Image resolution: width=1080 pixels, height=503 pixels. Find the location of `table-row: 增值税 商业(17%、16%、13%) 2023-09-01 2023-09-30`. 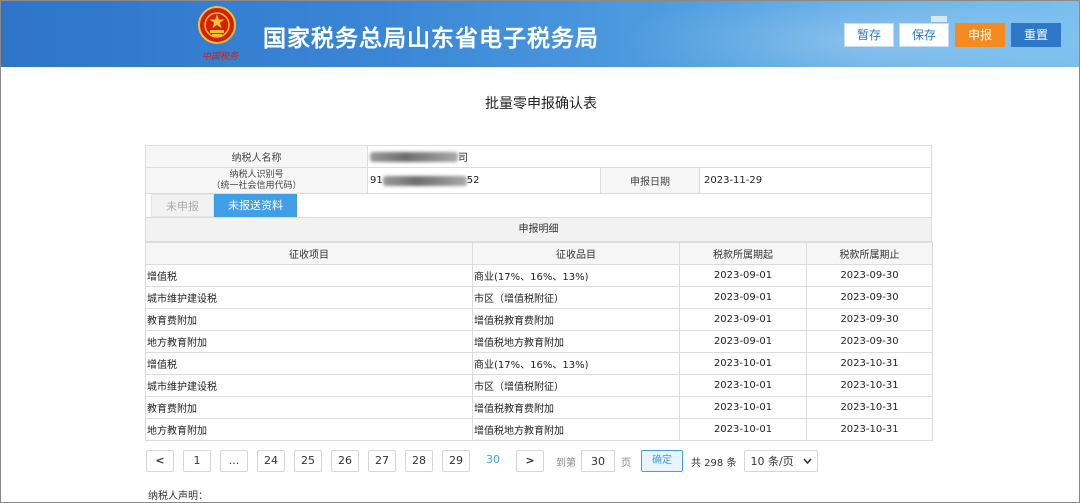

table-row: 增值税 商业(17%、16%、13%) 2023-09-01 2023-09-30 is located at coordinates (539, 275).